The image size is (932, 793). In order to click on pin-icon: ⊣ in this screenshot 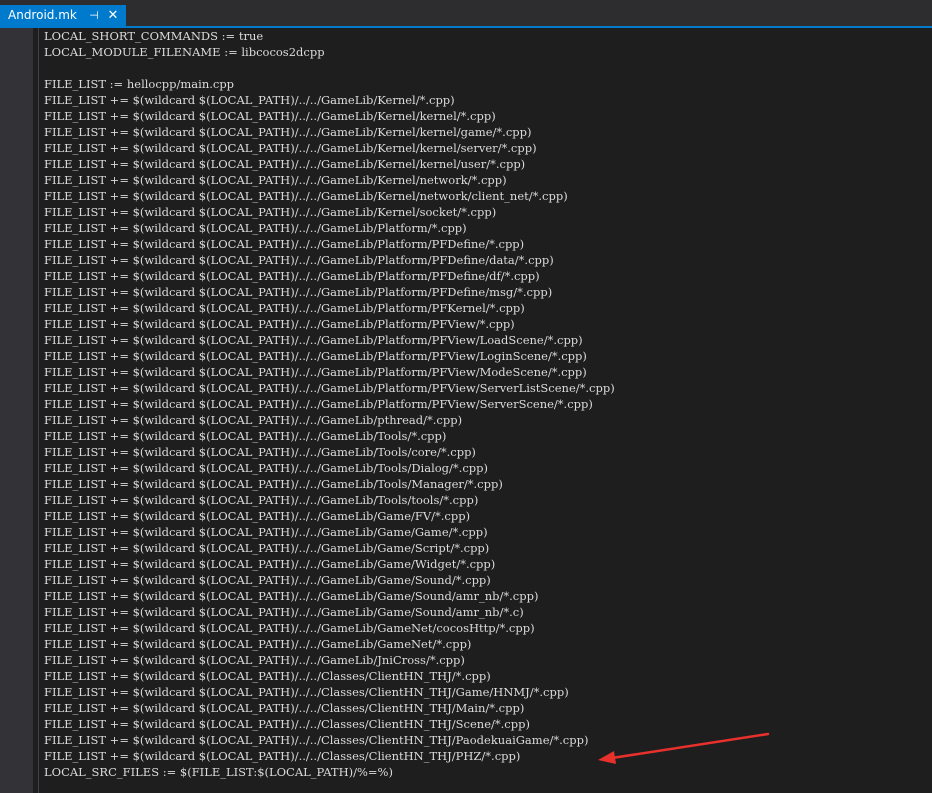, I will do `click(94, 15)`.